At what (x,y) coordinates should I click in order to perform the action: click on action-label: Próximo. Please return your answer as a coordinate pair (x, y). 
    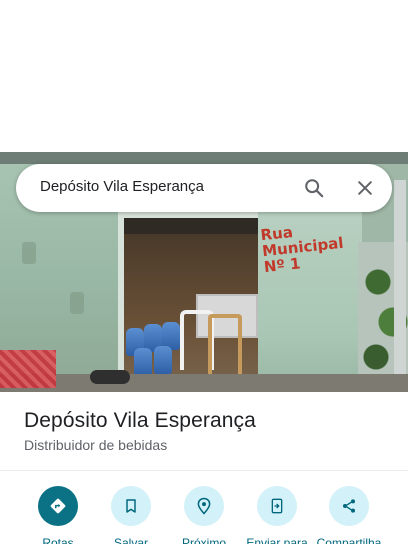
    Looking at the image, I should click on (203, 540).